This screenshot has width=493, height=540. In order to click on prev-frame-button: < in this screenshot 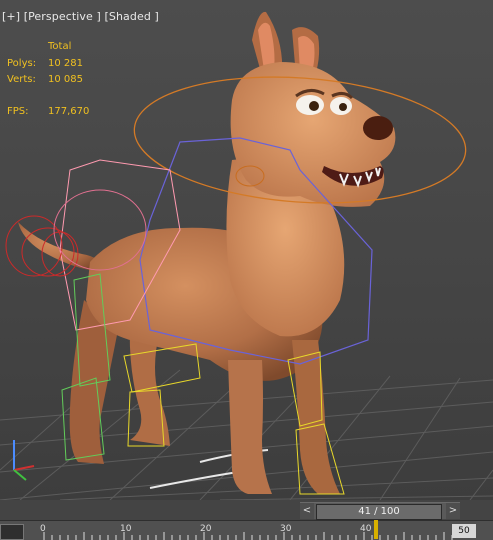, I will do `click(307, 511)`.